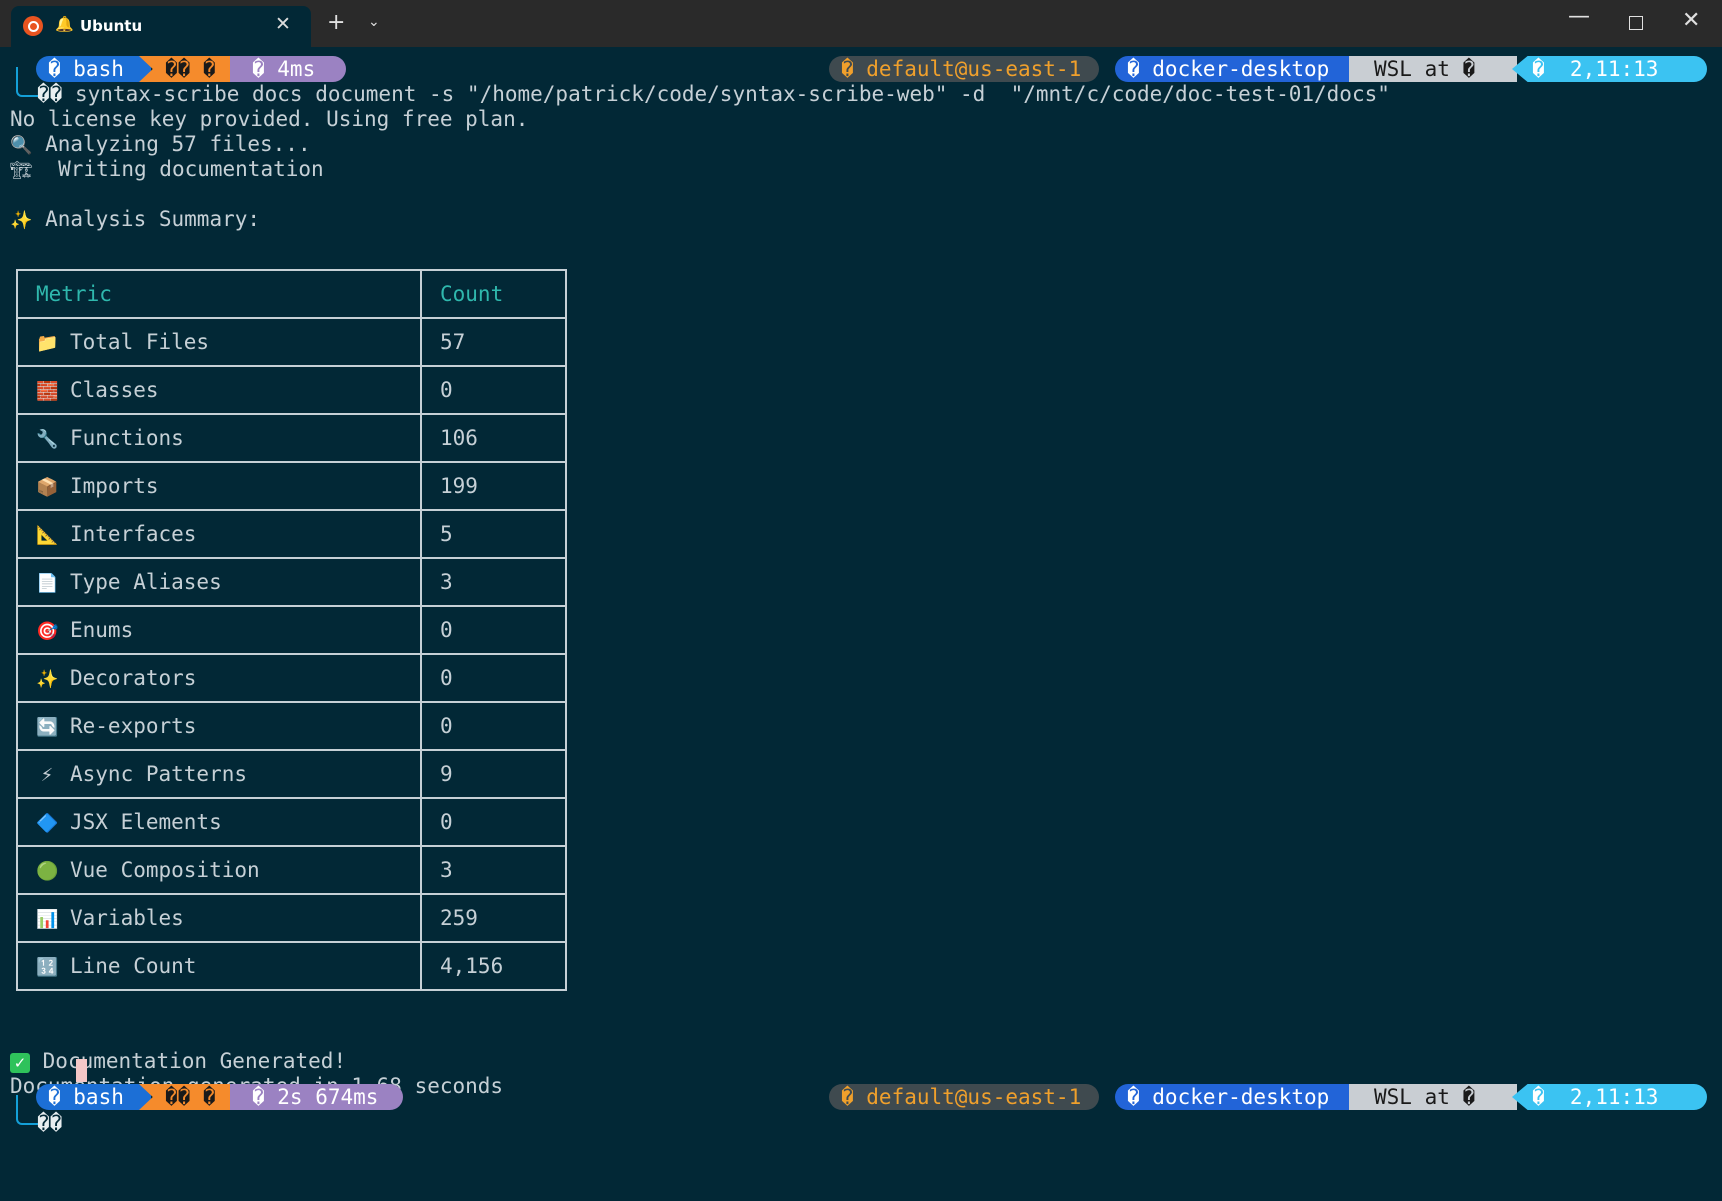 The width and height of the screenshot is (1722, 1201). I want to click on bell-icon: 🔔, so click(64, 24).